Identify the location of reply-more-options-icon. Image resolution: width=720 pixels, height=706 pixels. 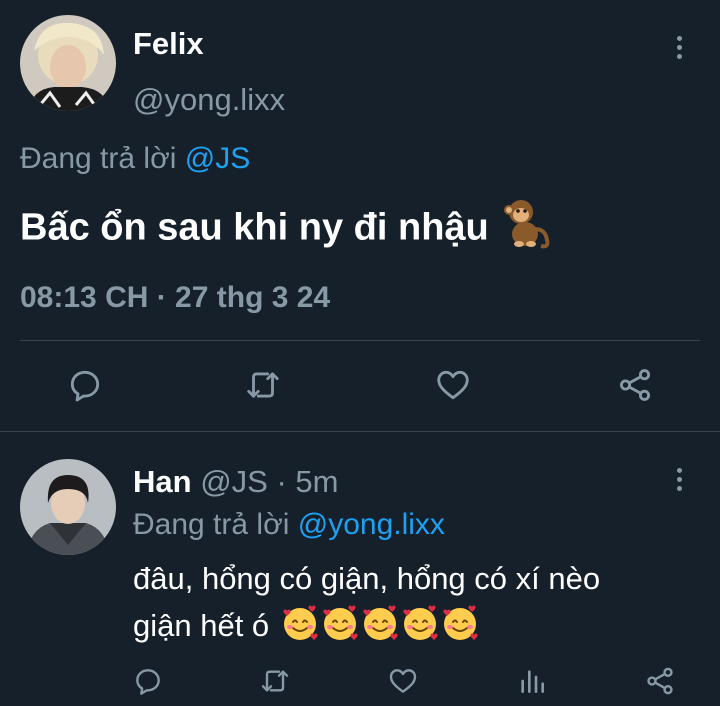
(680, 479).